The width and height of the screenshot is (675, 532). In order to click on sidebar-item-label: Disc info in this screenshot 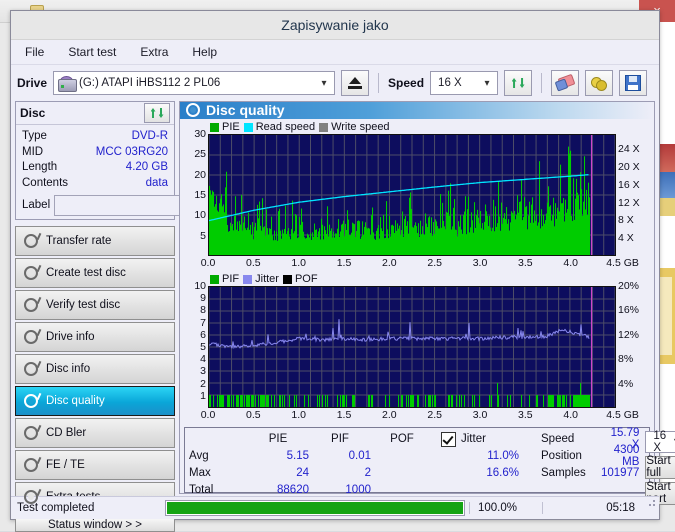, I will do `click(68, 369)`.